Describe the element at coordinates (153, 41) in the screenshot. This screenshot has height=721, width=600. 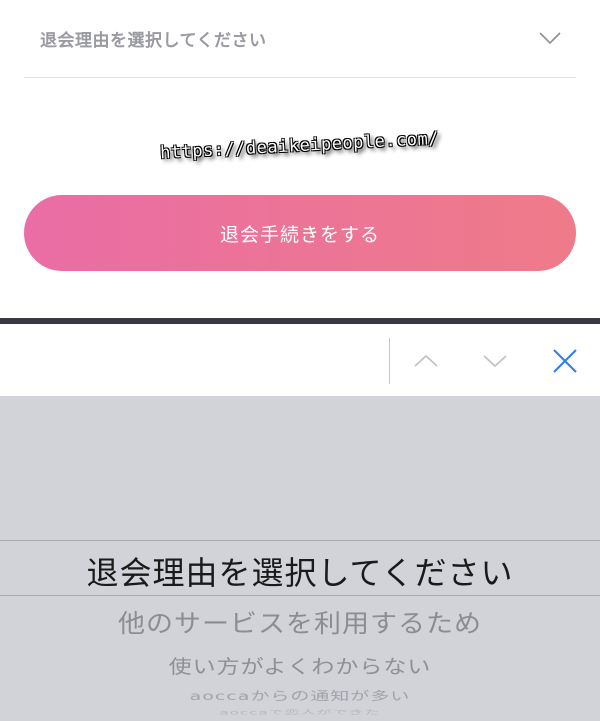
I see `reason-select-label: 退会理由を選択してください` at that location.